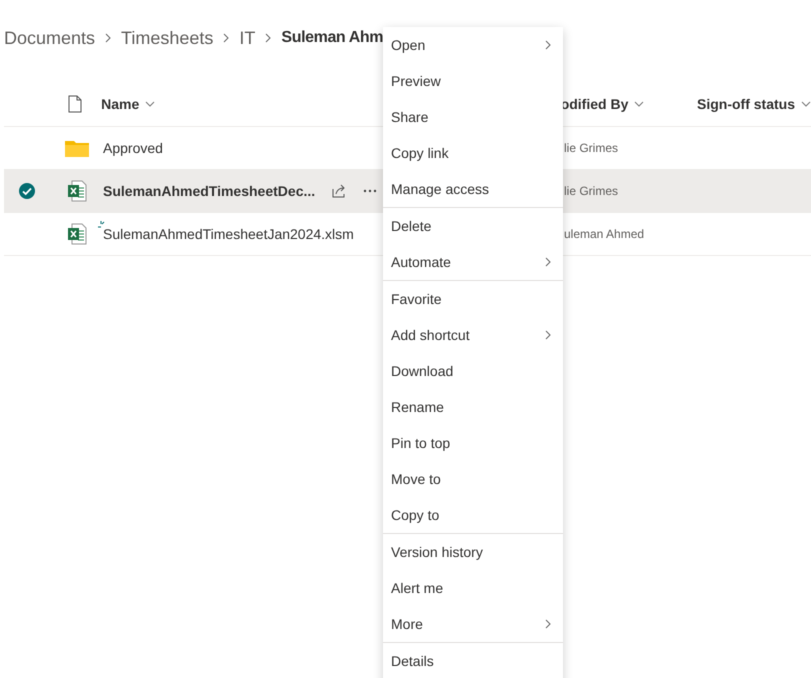 The image size is (811, 678). Describe the element at coordinates (594, 104) in the screenshot. I see `column-header: odified By` at that location.